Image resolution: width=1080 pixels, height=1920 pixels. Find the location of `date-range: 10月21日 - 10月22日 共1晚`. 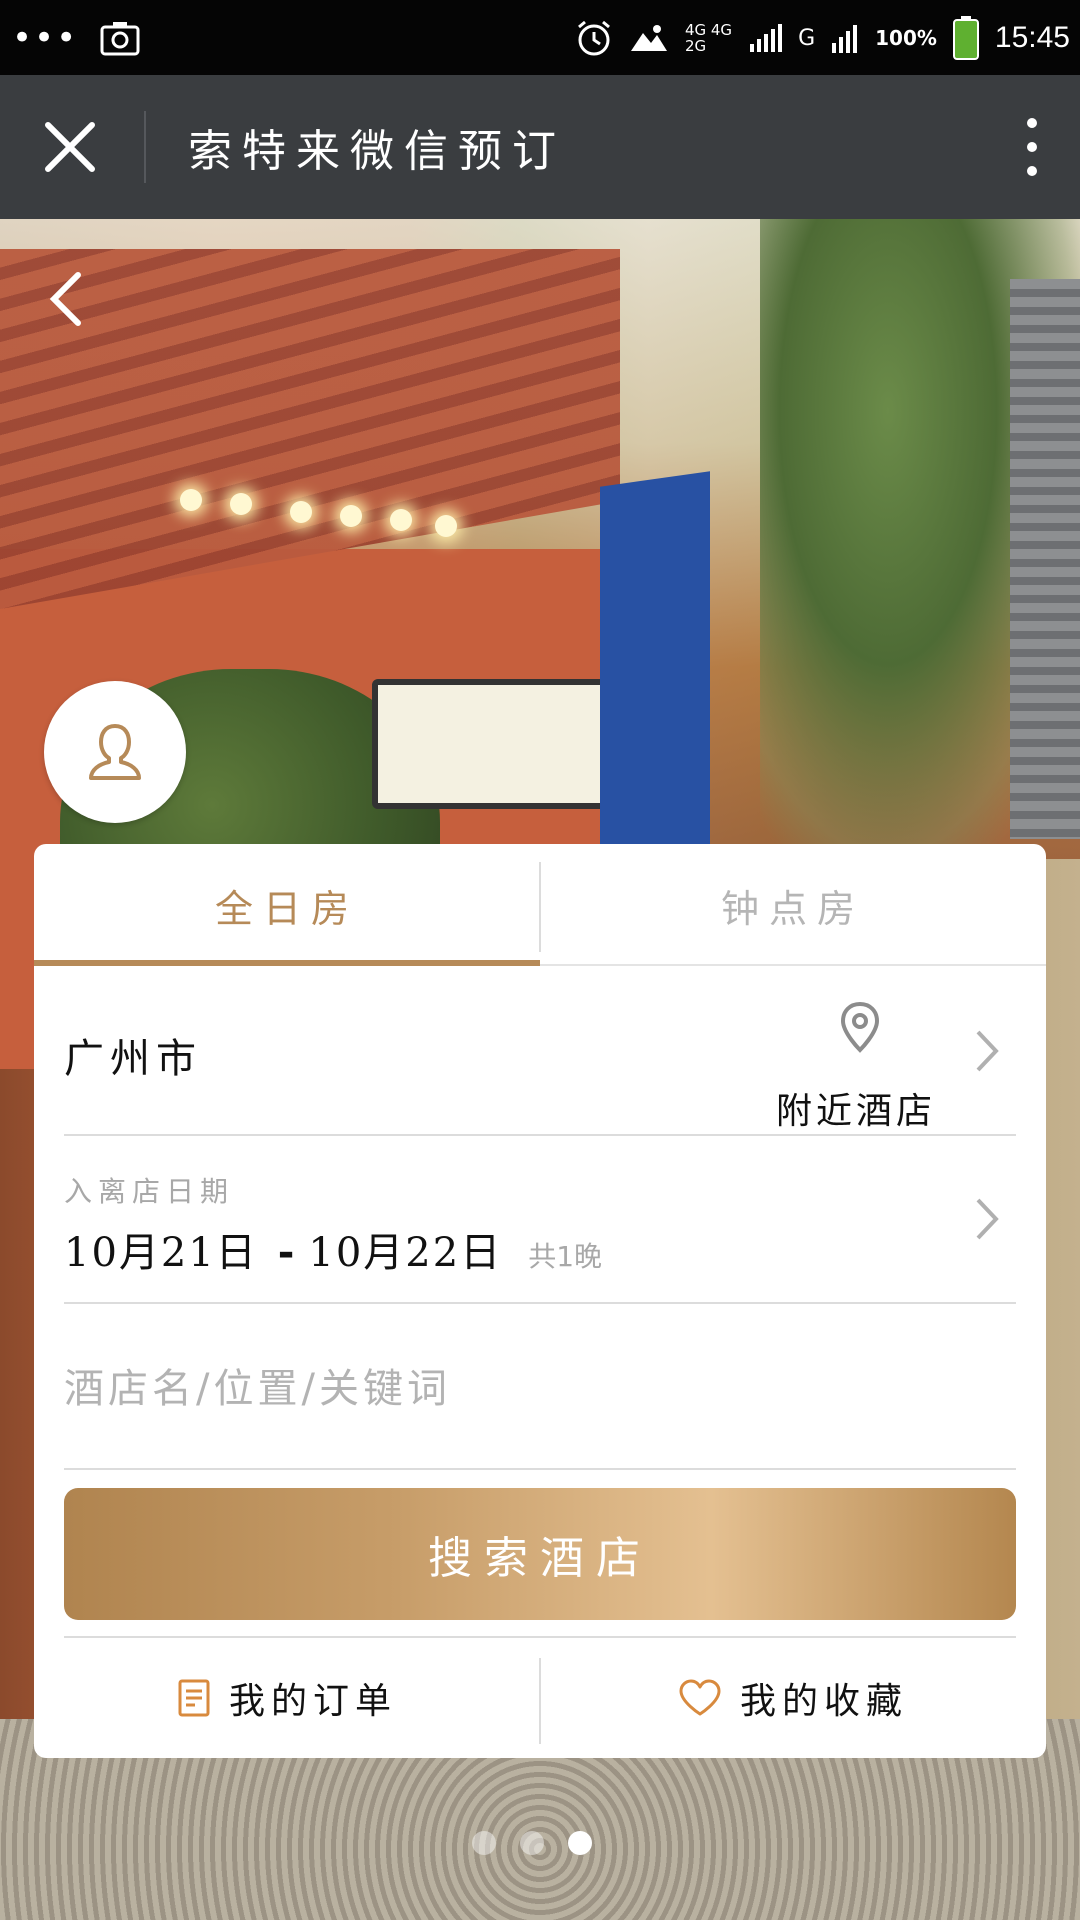

date-range: 10月21日 - 10月22日 共1晚 is located at coordinates (333, 1249).